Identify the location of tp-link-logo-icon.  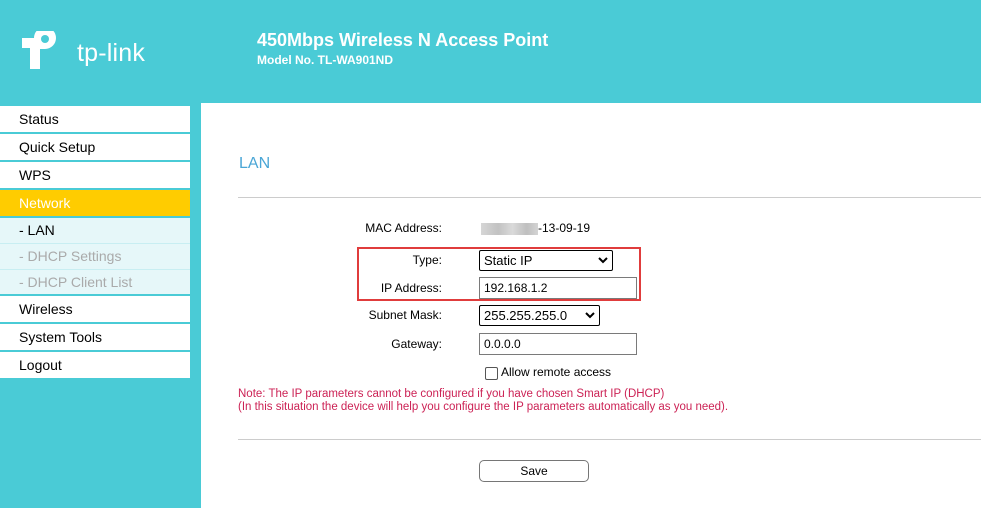
(39, 50).